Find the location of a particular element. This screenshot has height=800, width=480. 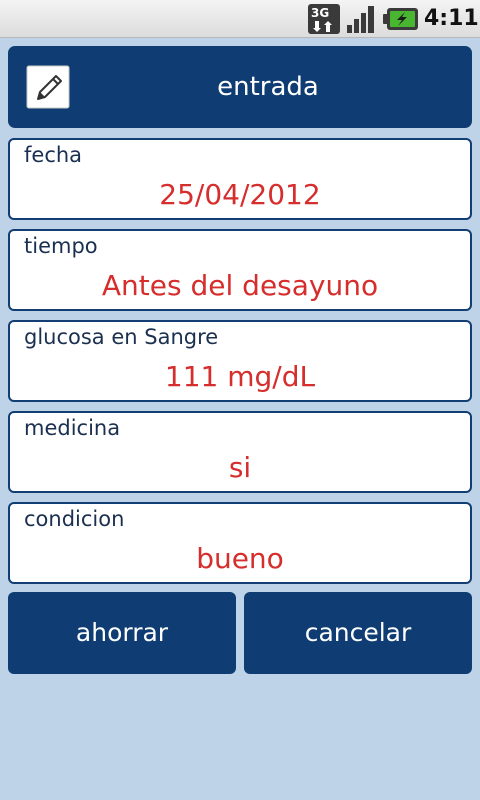

svg-text: 3G is located at coordinates (320, 13).